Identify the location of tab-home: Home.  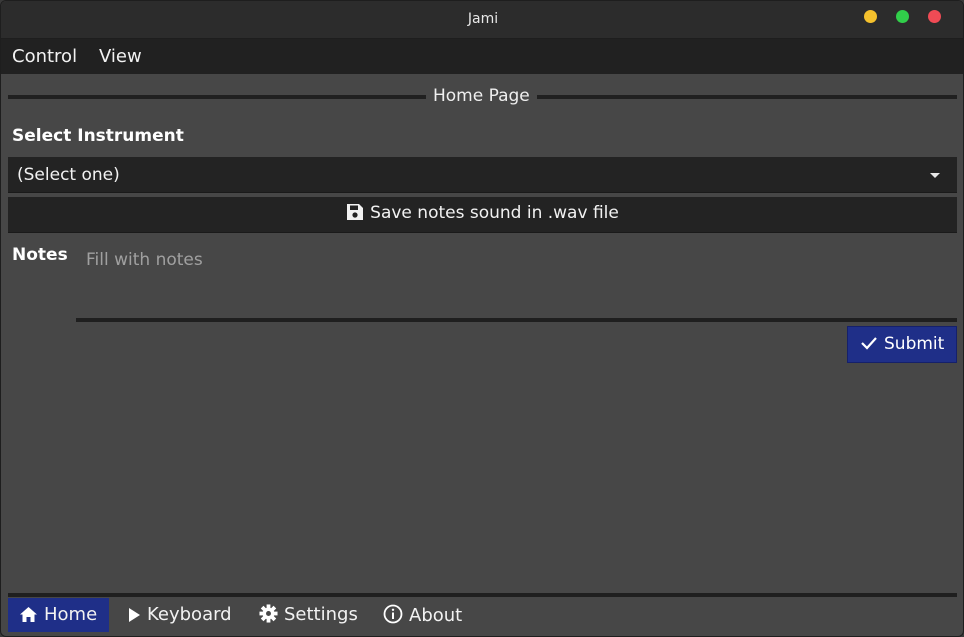
(58, 615).